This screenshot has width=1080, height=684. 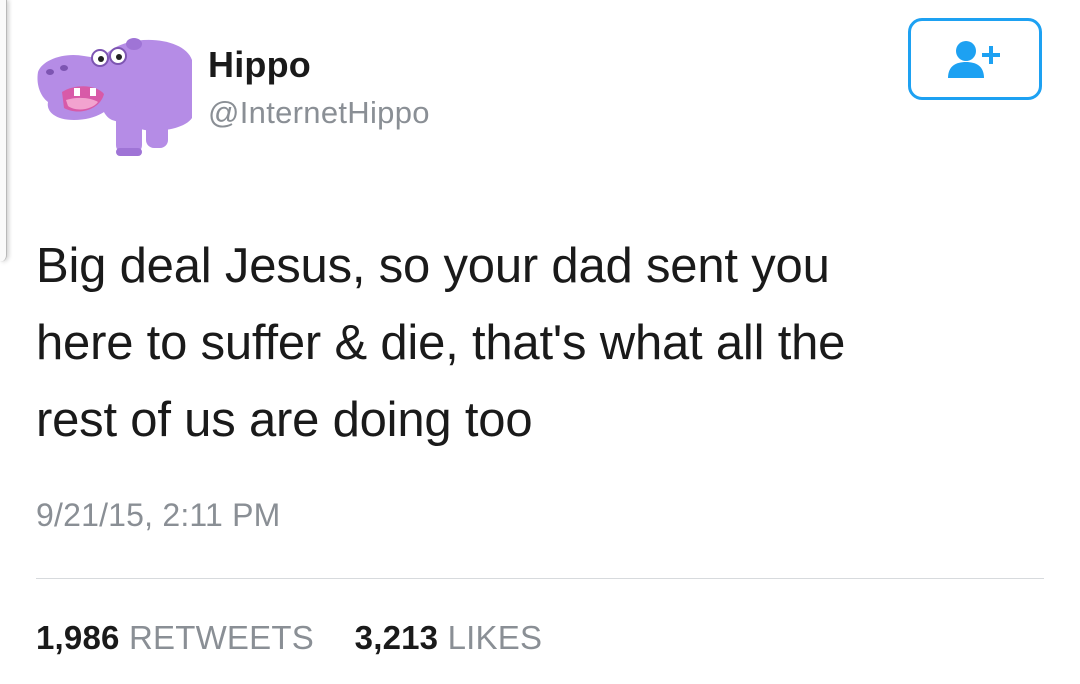 I want to click on hippo-icon, so click(x=114, y=97).